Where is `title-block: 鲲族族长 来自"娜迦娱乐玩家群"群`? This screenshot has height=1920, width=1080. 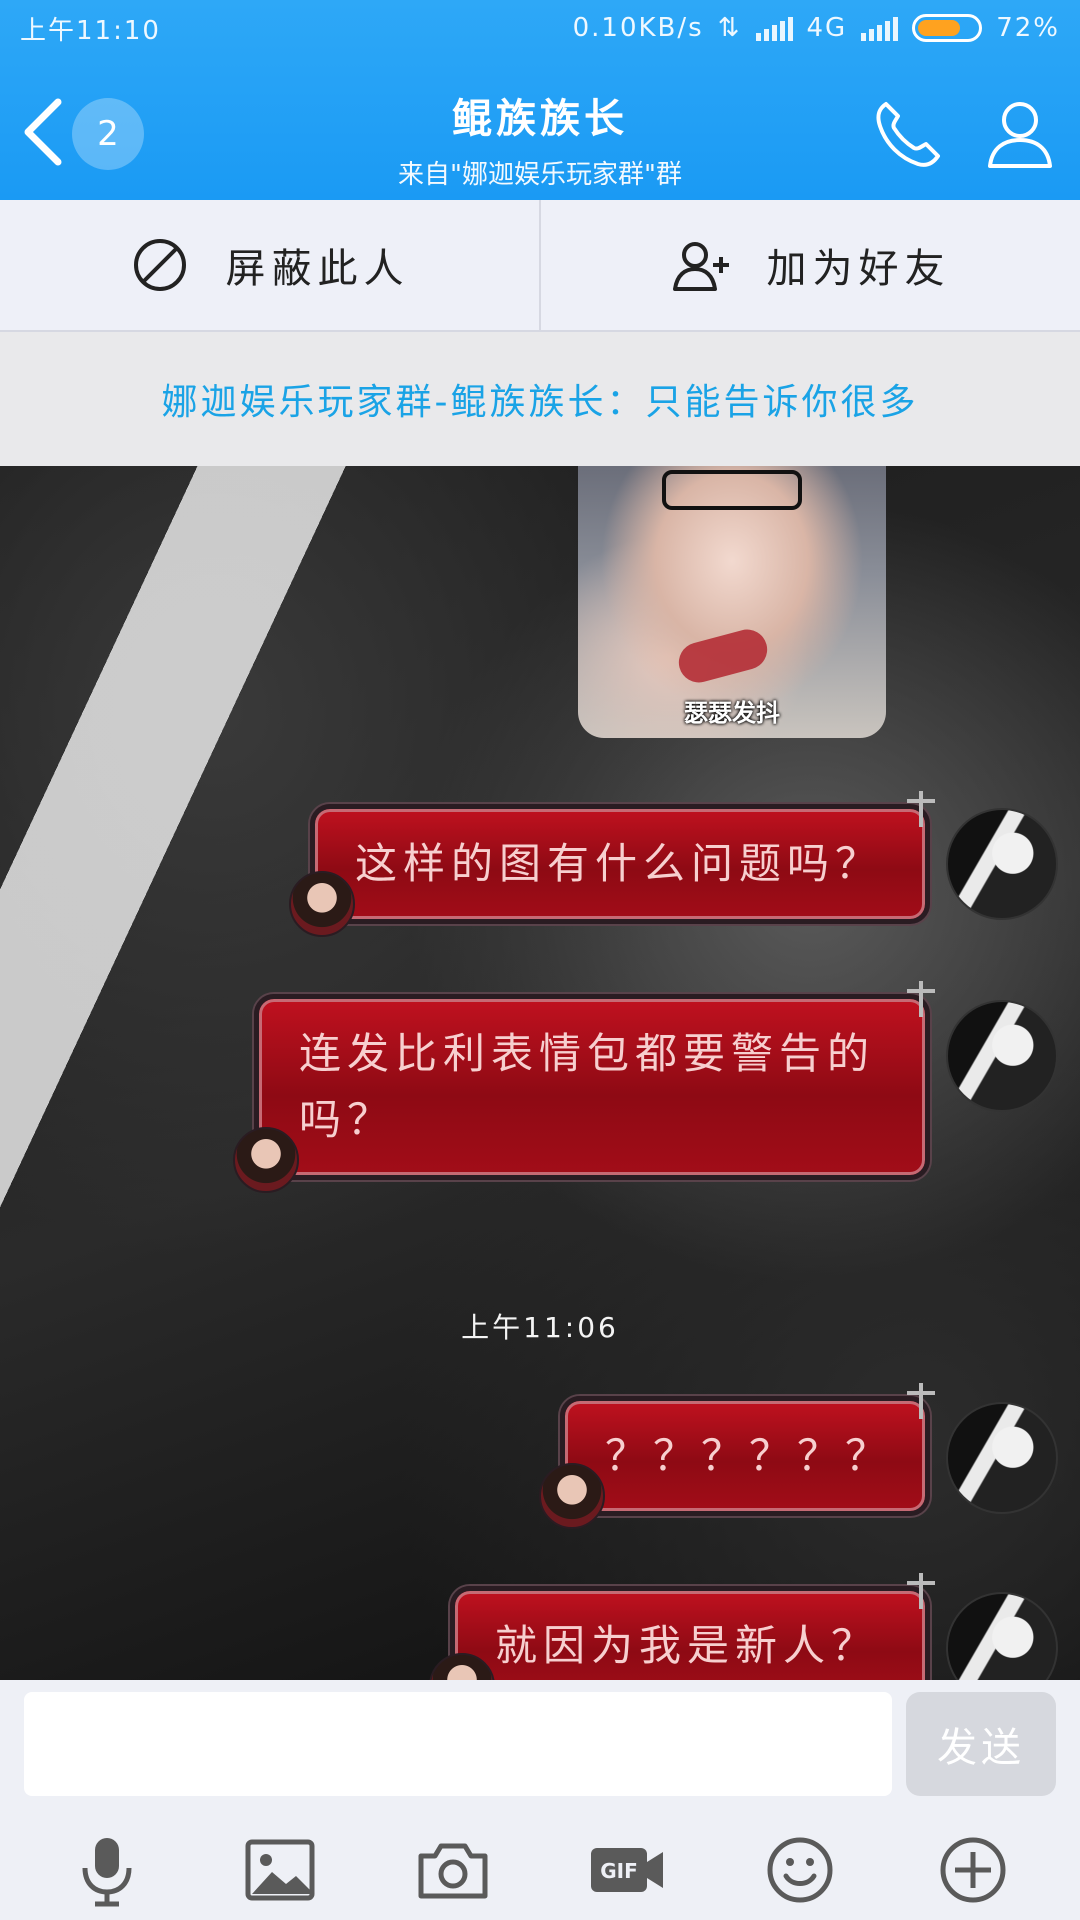
title-block: 鲲族族长 来自"娜迦娱乐玩家群"群 is located at coordinates (540, 138).